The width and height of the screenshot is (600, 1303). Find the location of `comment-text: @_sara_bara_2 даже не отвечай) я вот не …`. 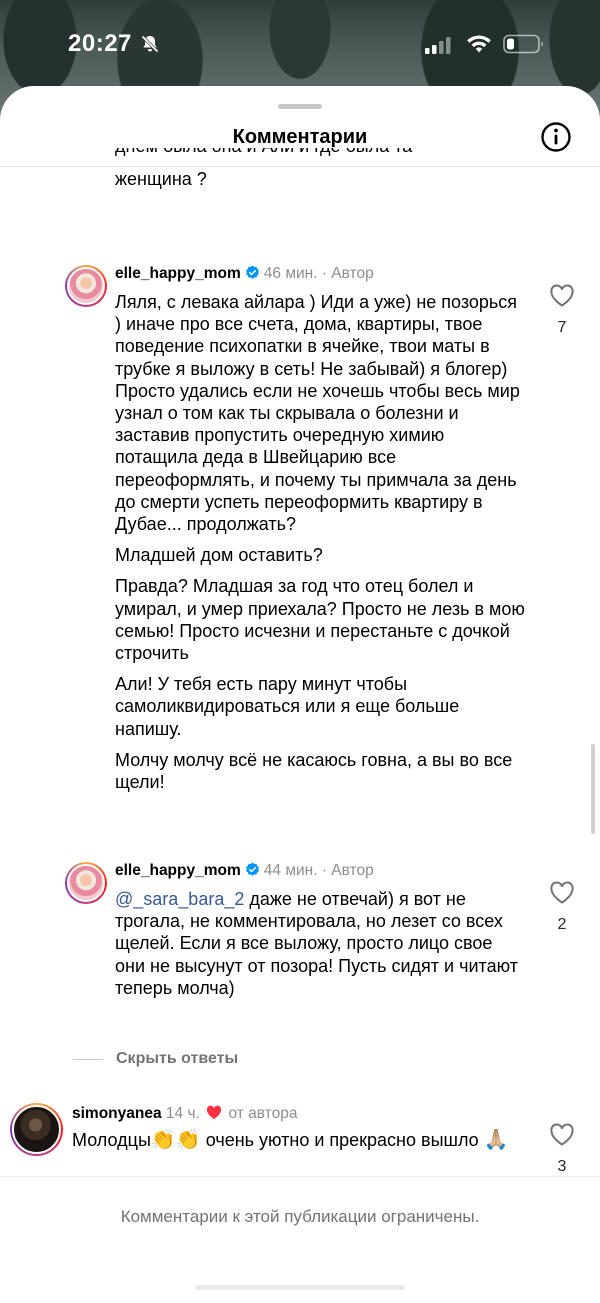

comment-text: @_sara_bara_2 даже не отвечай) я вот не … is located at coordinates (320, 948).